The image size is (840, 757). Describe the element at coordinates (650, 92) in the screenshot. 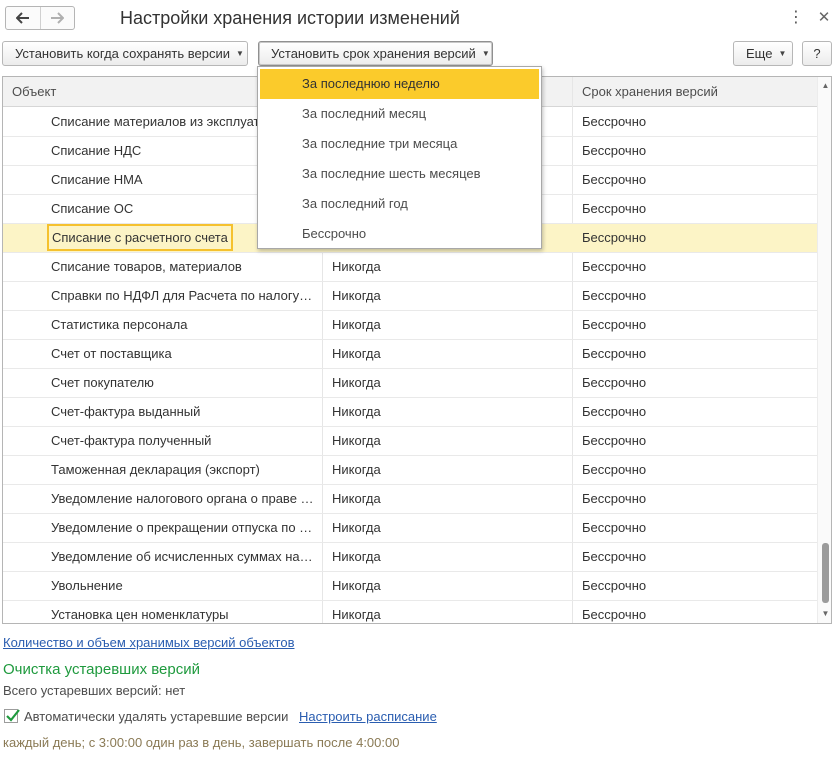

I see `column-header-retention: Срок хранения версий` at that location.